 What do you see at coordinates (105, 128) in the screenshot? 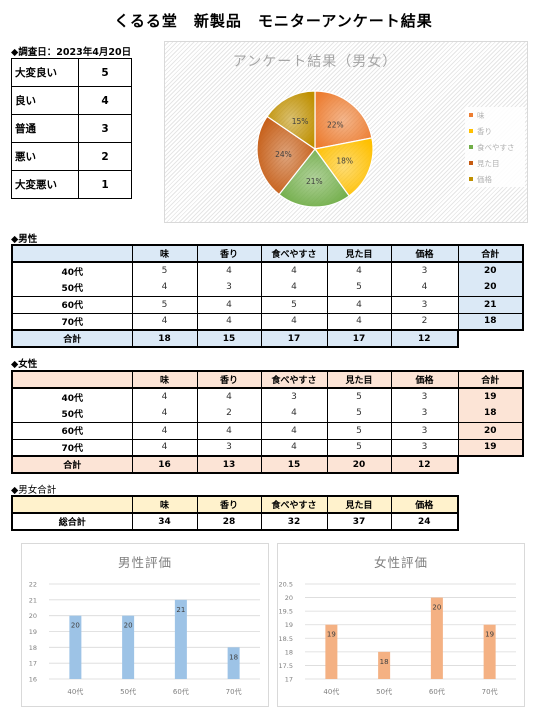
I see `rating-value: 3` at bounding box center [105, 128].